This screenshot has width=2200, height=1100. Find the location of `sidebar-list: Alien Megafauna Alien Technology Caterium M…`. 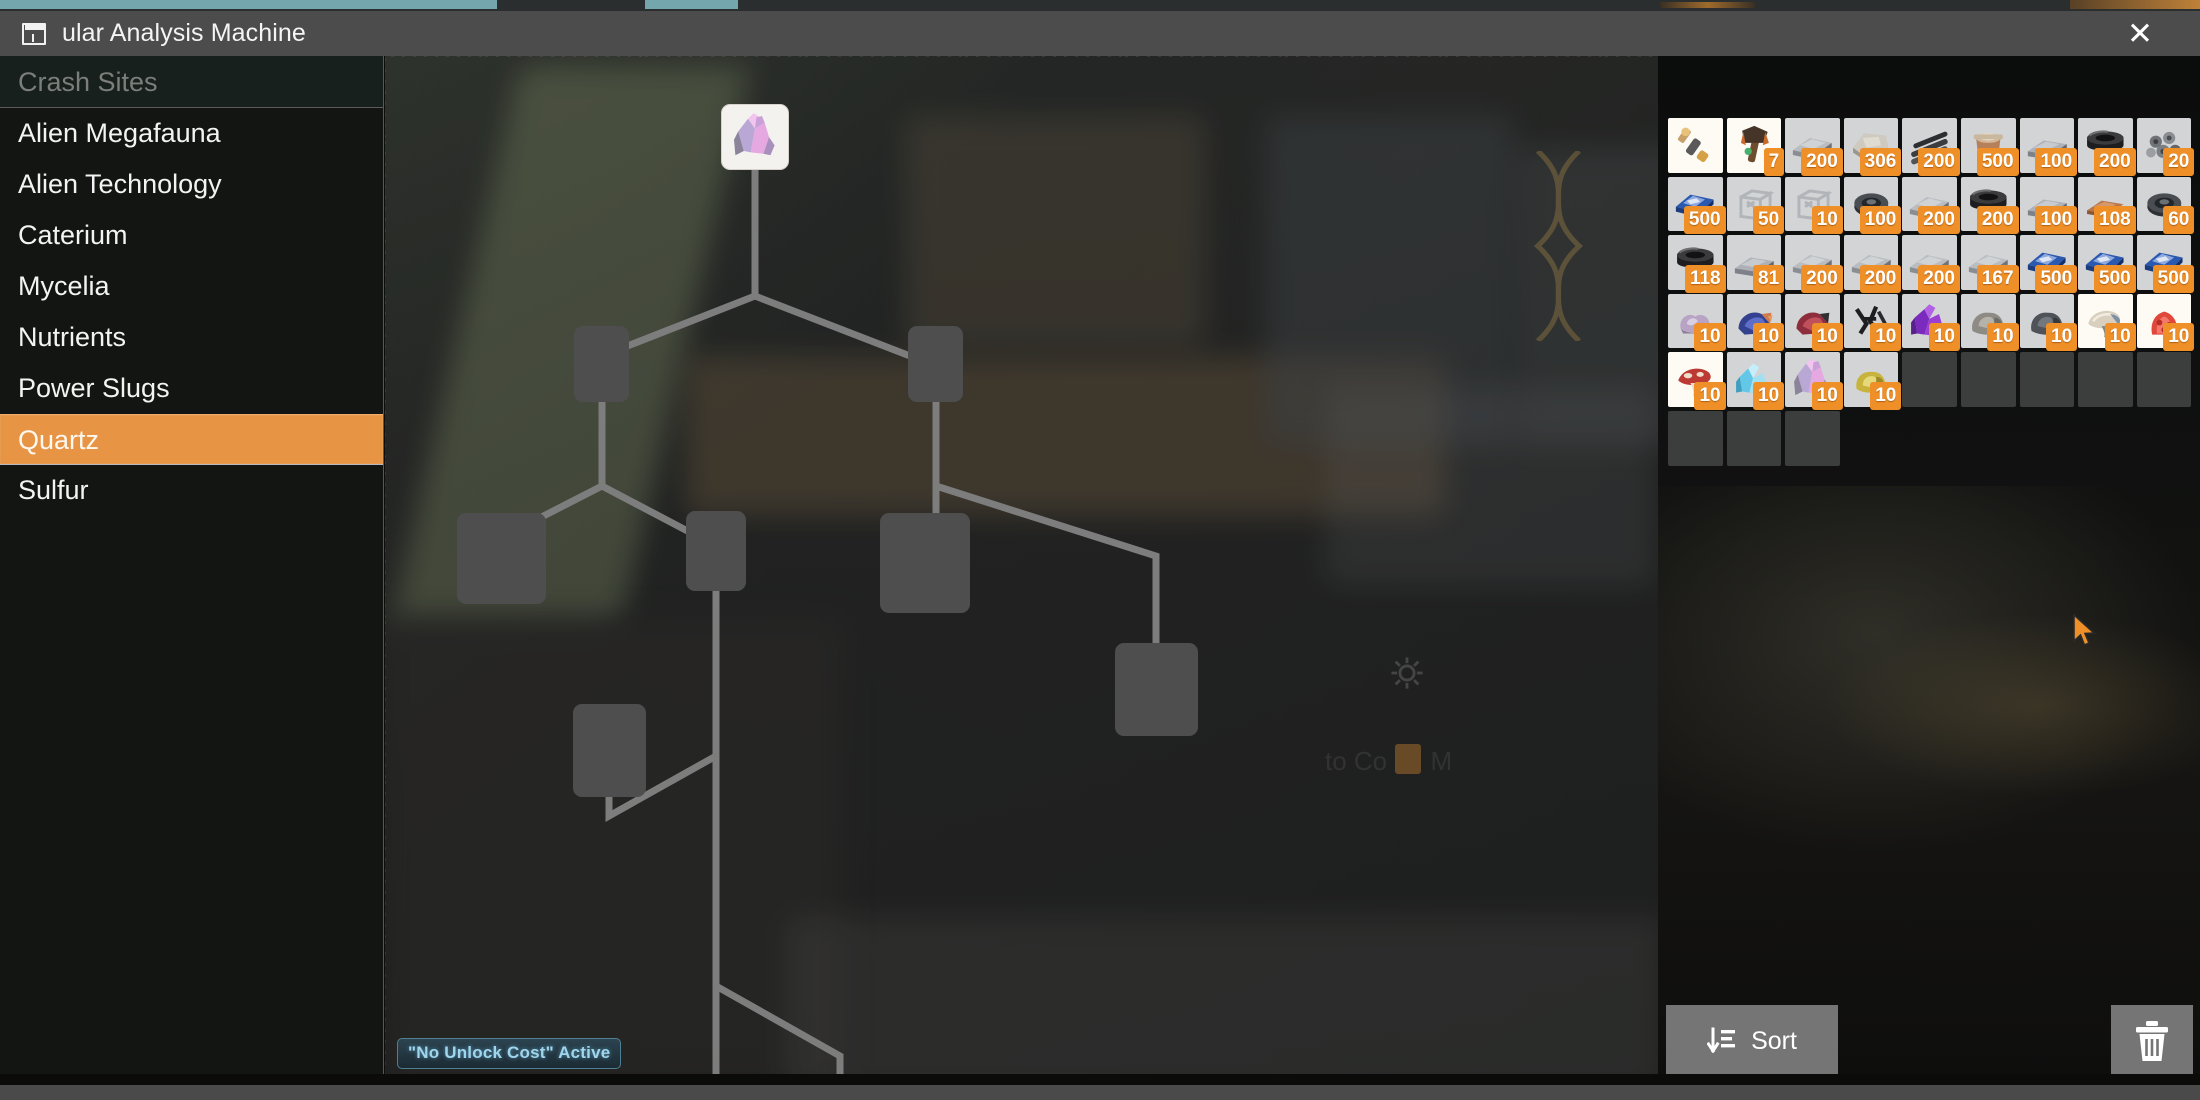

sidebar-list: Alien Megafauna Alien Technology Caterium M… is located at coordinates (191, 312).